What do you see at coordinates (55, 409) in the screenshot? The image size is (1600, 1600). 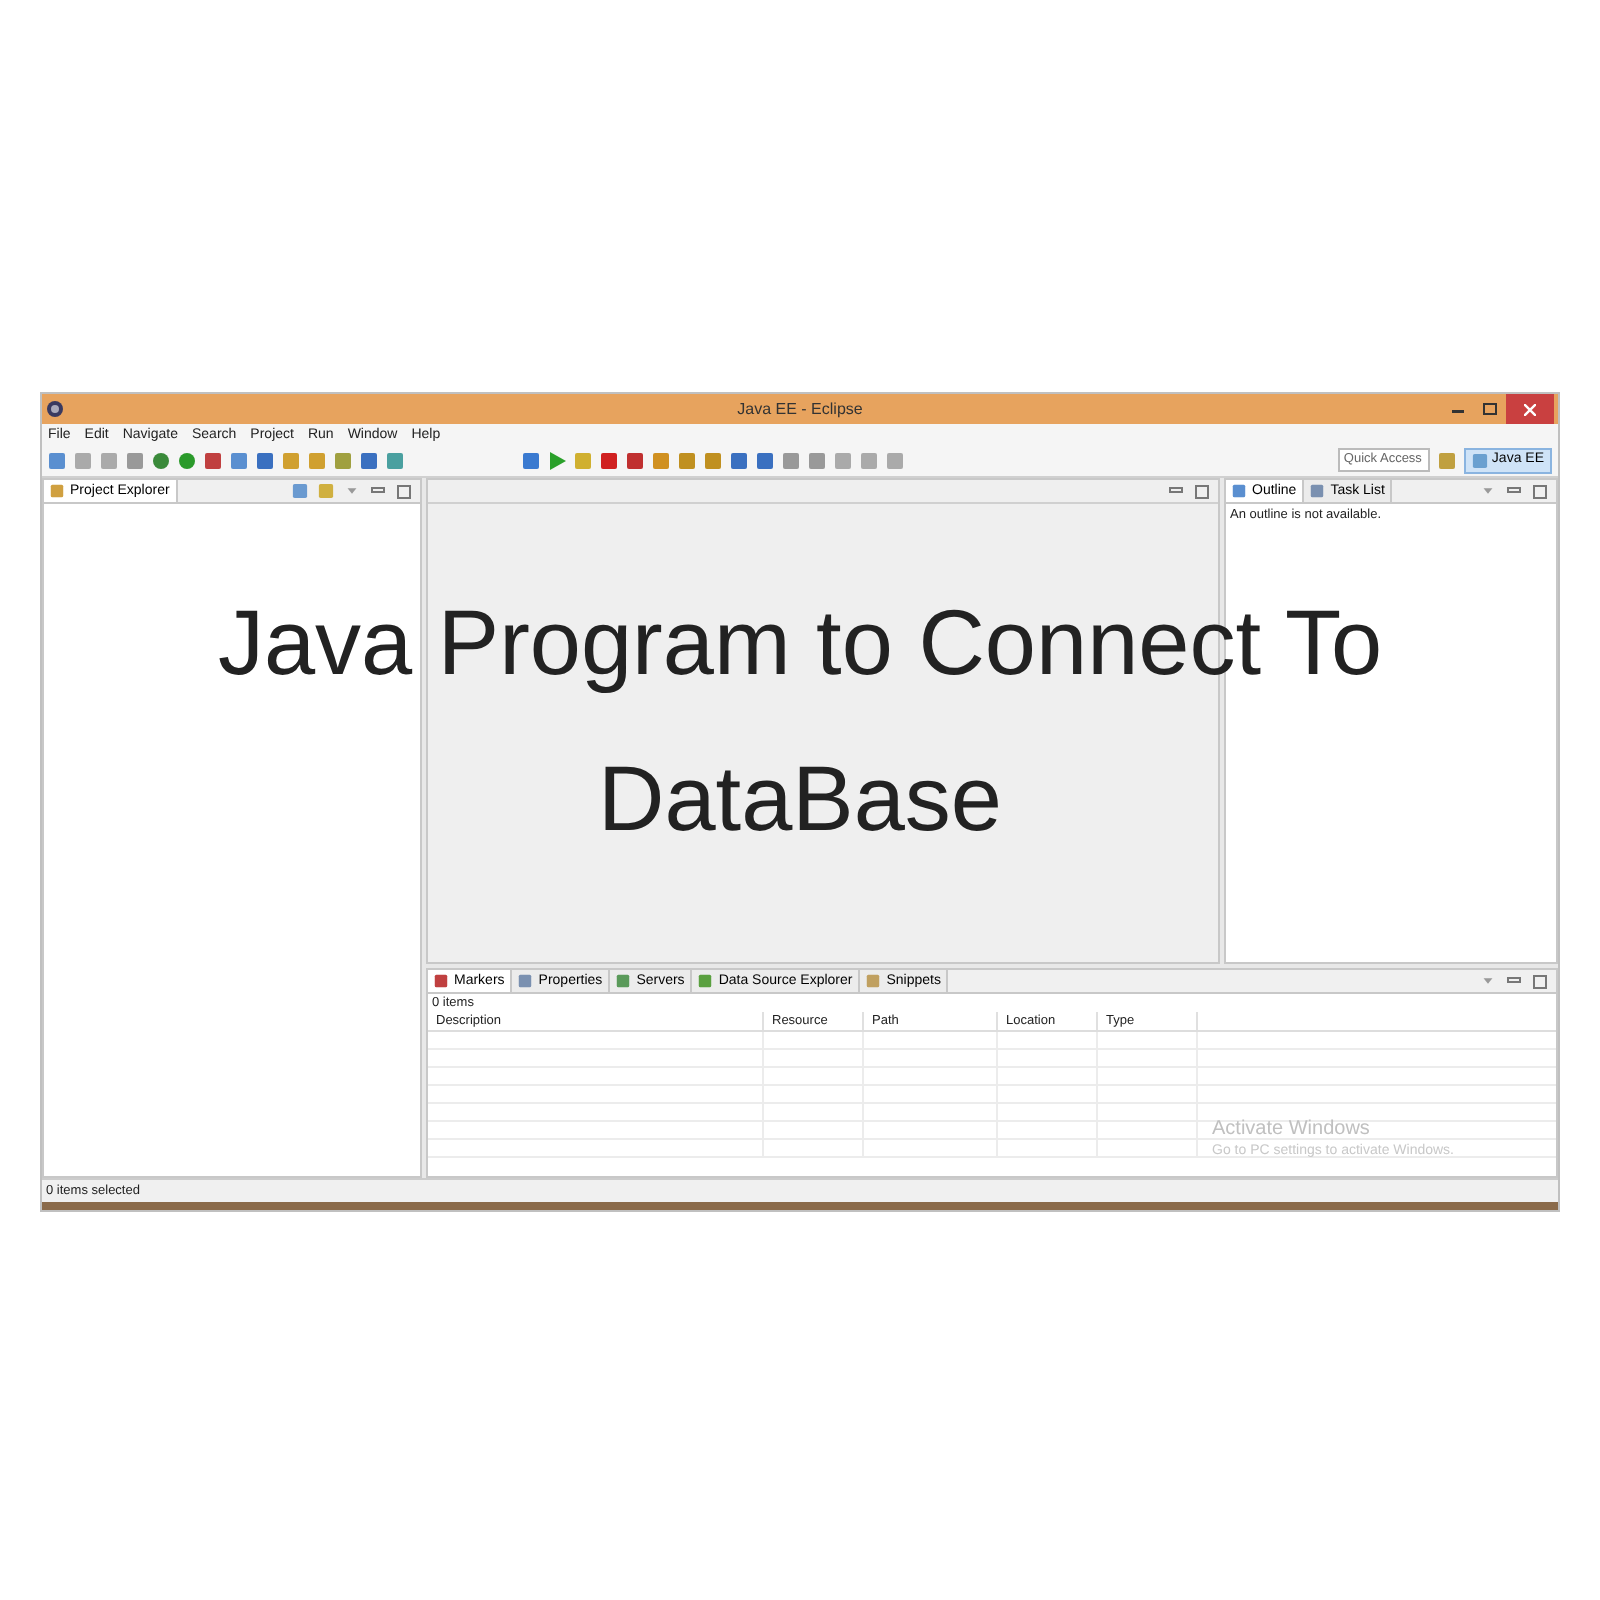 I see `app-icon` at bounding box center [55, 409].